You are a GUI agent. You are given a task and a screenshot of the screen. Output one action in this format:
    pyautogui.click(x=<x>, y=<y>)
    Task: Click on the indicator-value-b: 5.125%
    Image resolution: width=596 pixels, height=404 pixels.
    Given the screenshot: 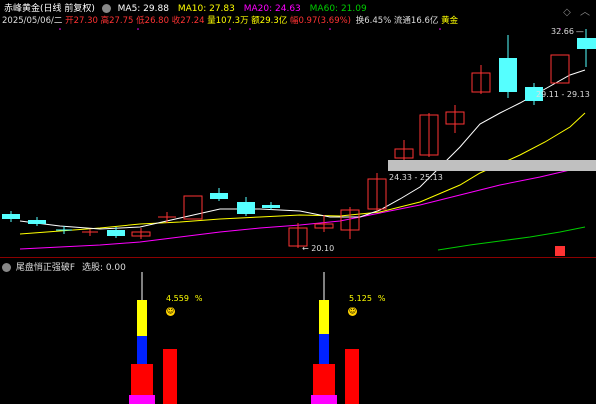 What is the action you would take?
    pyautogui.click(x=367, y=298)
    